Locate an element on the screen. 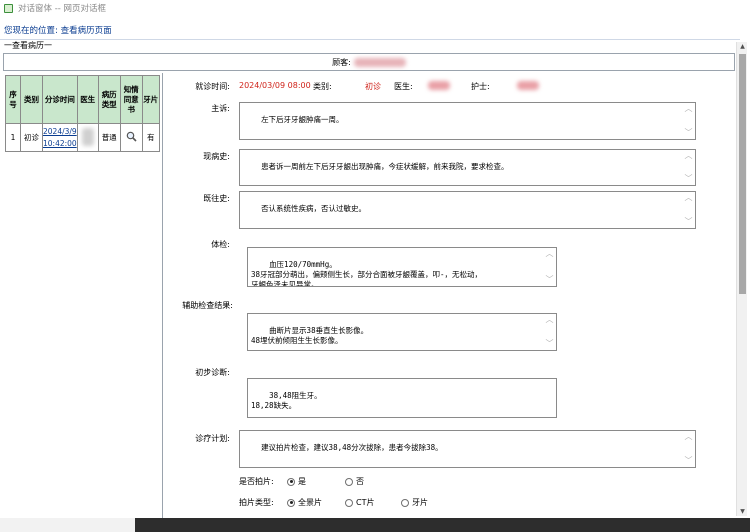 This screenshot has height=532, width=750. chief-complaint-text: 左下后牙牙龈肿痛一周。 is located at coordinates (302, 119).